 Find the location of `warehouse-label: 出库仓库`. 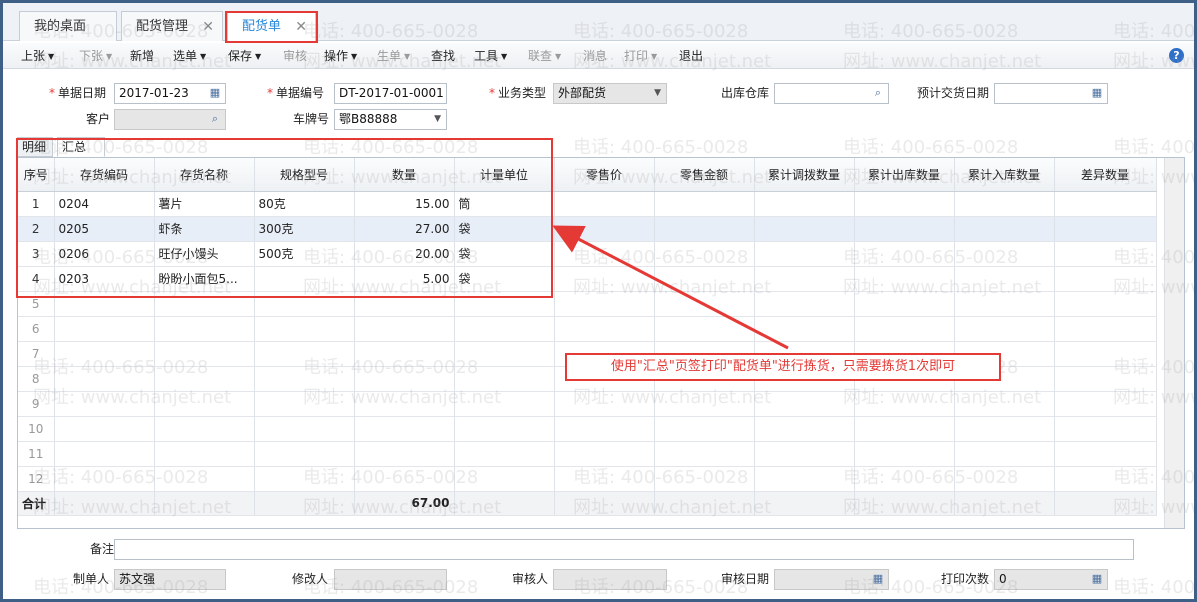

warehouse-label: 出库仓库 is located at coordinates (745, 93).